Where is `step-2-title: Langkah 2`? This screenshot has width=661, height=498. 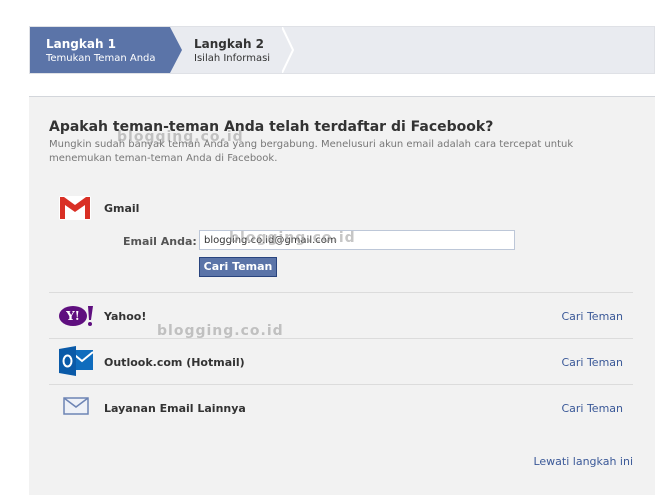 step-2-title: Langkah 2 is located at coordinates (229, 44).